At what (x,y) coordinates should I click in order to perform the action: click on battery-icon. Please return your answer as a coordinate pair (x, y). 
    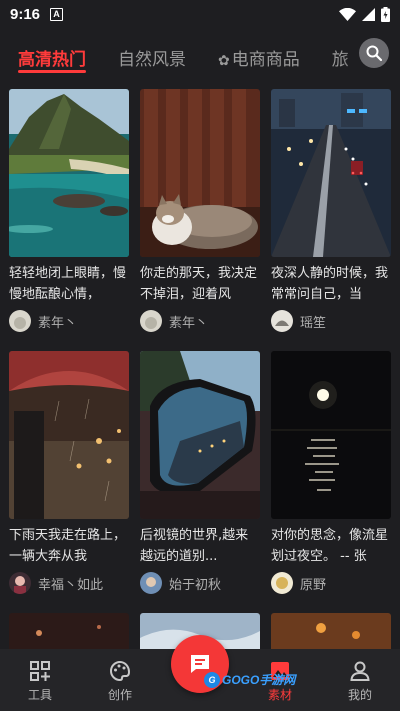
    Looking at the image, I should click on (385, 14).